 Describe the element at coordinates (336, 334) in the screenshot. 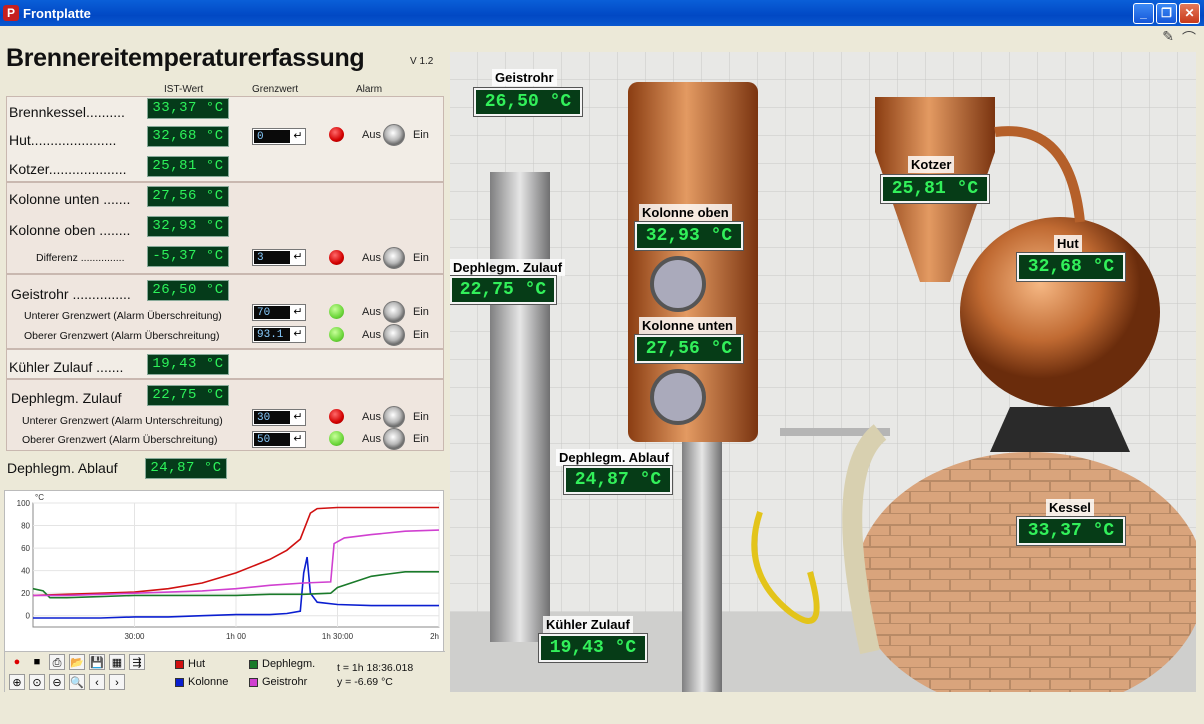

I see `alarm-led-geist-oberer` at that location.